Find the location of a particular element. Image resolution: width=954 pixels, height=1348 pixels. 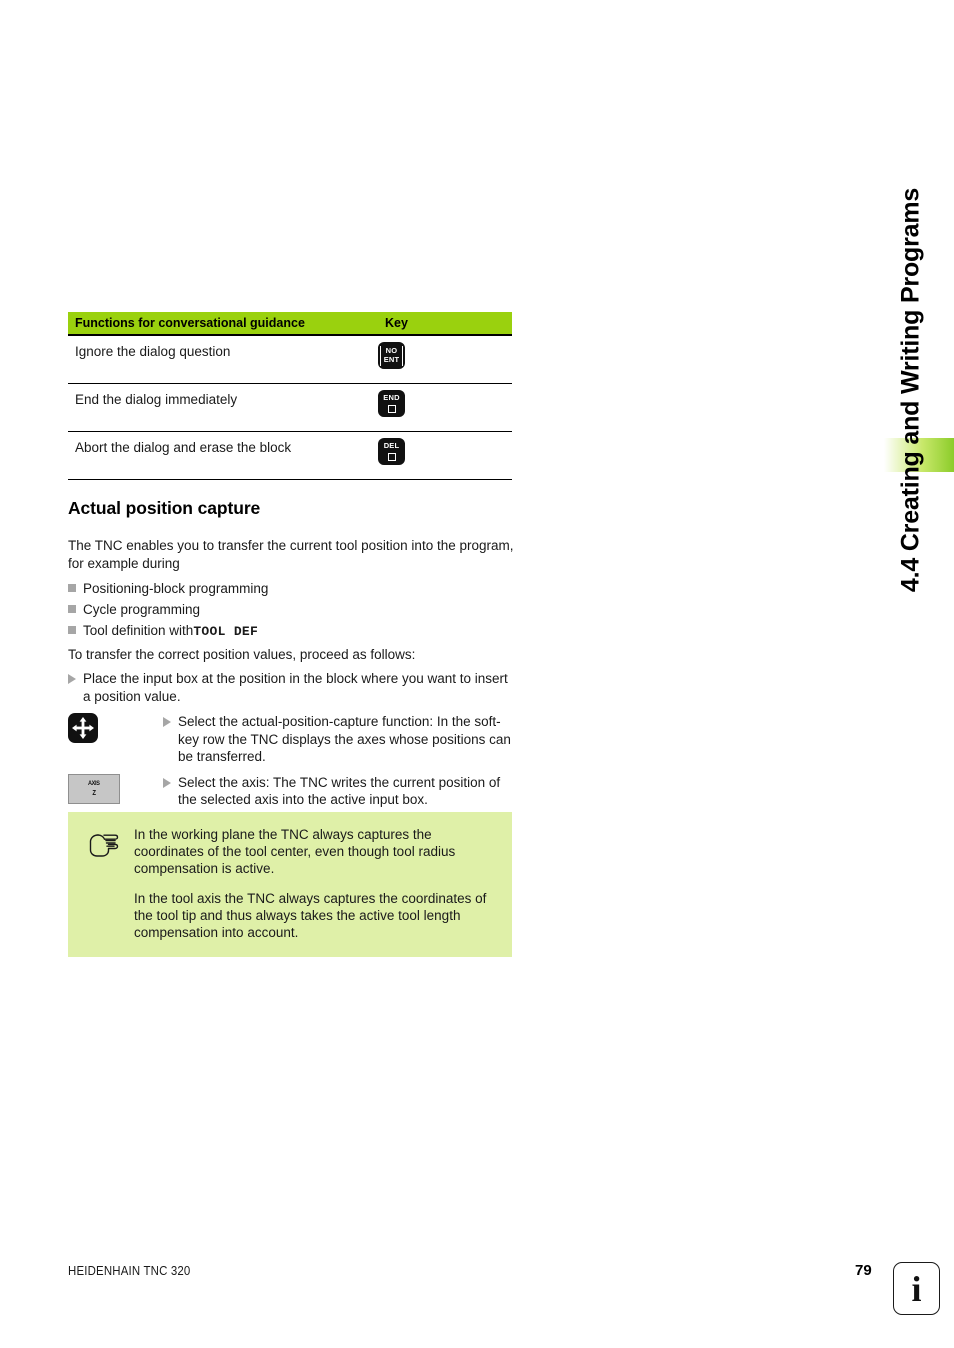

list-item-code: TOOL DEF is located at coordinates (226, 631).